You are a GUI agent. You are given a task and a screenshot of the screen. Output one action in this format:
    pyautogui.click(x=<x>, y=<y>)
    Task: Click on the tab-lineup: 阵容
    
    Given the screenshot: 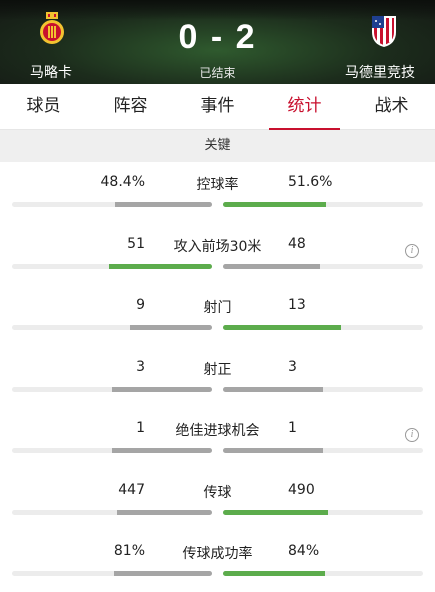 What is the action you would take?
    pyautogui.click(x=130, y=106)
    